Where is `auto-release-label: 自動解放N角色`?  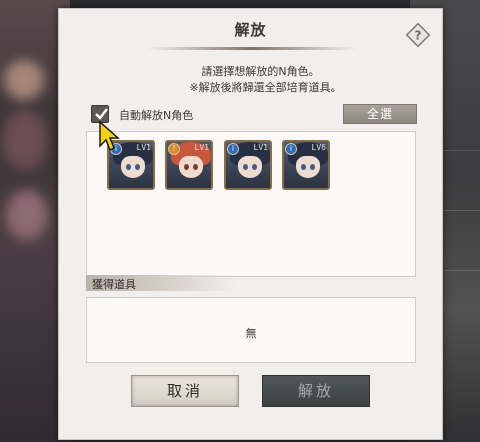 auto-release-label: 自動解放N角色 is located at coordinates (156, 115).